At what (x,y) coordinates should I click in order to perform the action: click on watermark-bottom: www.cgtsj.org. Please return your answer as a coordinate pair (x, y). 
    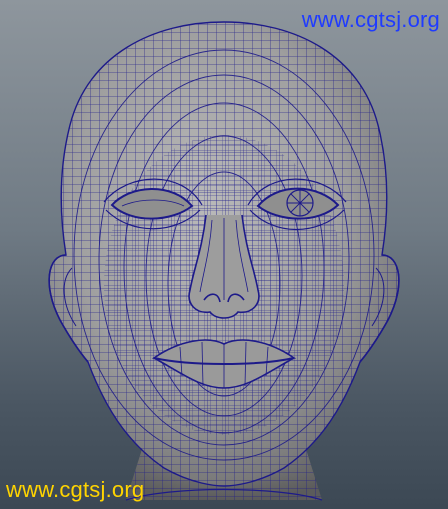
    Looking at the image, I should click on (75, 489).